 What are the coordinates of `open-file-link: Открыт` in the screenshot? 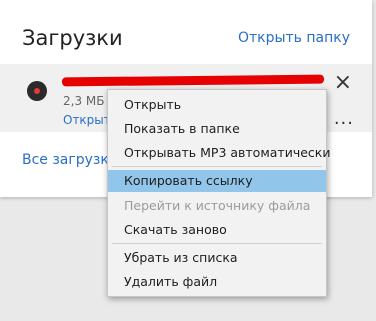 It's located at (87, 120).